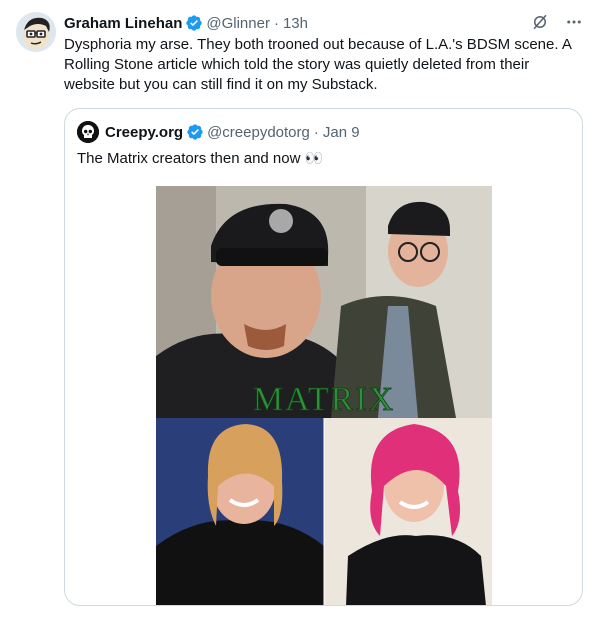 The width and height of the screenshot is (600, 620). I want to click on matrix-logo-text: MATRIX, so click(324, 399).